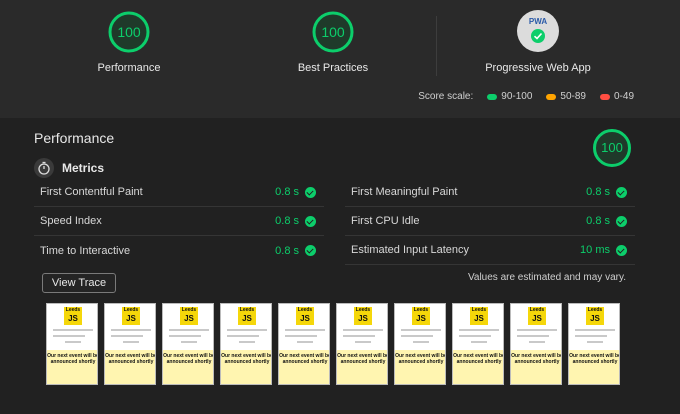 Image resolution: width=680 pixels, height=414 pixels. Describe the element at coordinates (436, 46) in the screenshot. I see `header-divider` at that location.